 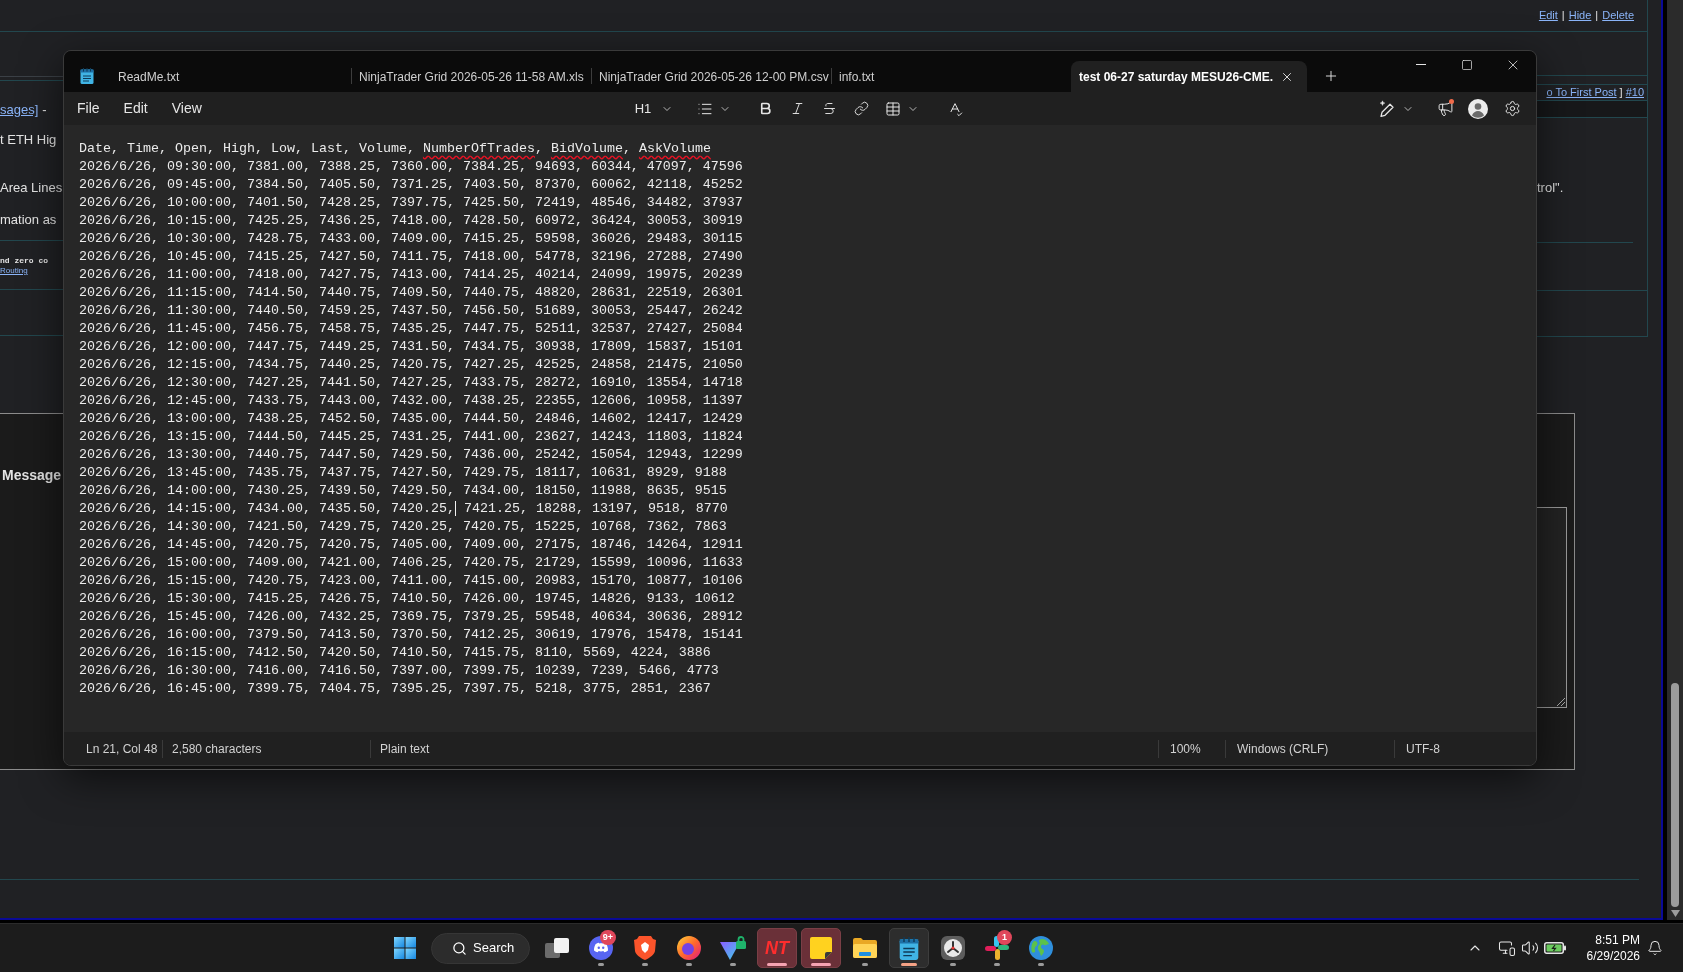 What do you see at coordinates (777, 948) in the screenshot?
I see `app-logo-text: NT` at bounding box center [777, 948].